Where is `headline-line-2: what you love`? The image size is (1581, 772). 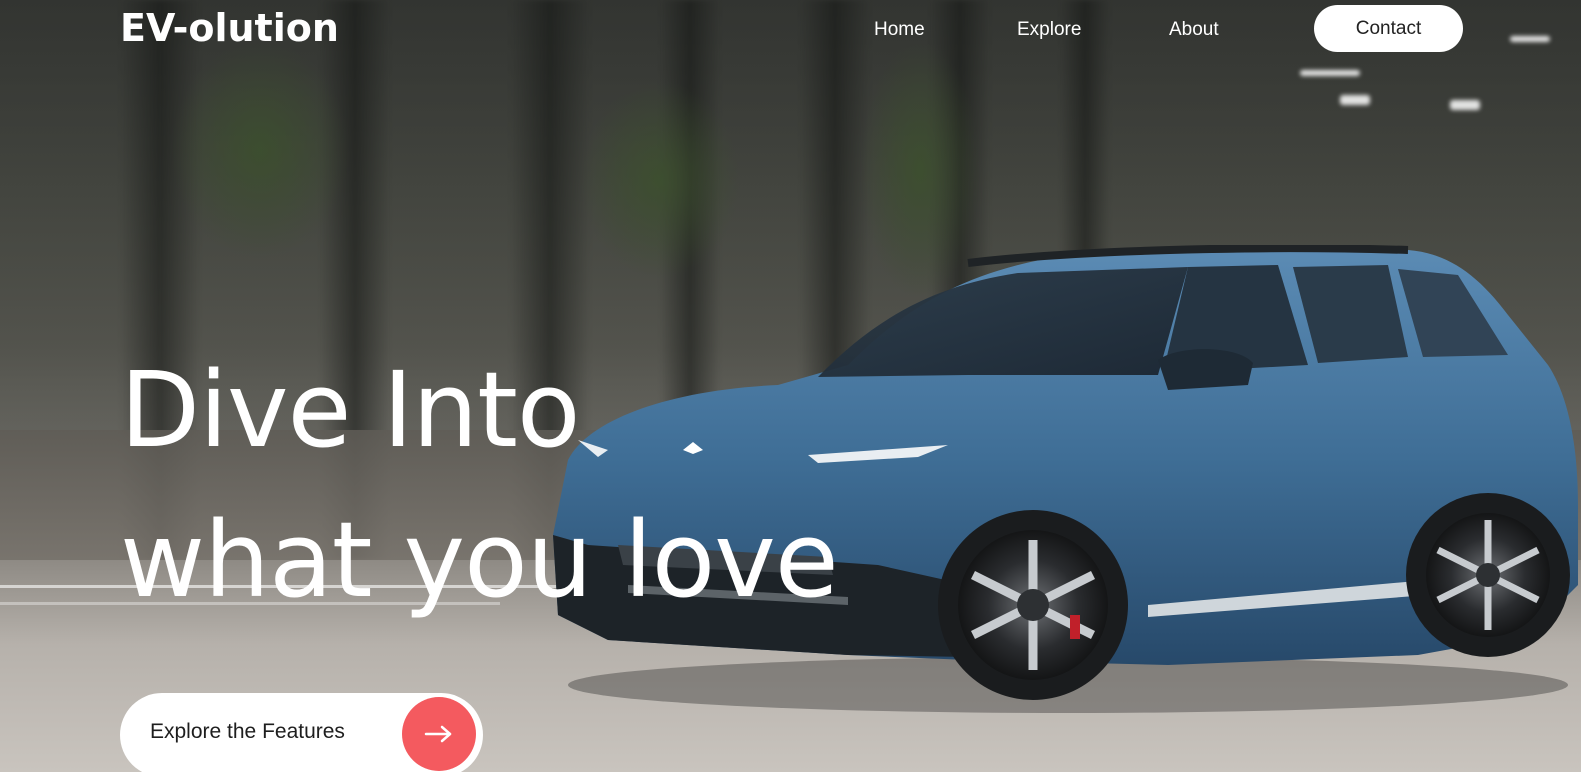
headline-line-2: what you love is located at coordinates (479, 560).